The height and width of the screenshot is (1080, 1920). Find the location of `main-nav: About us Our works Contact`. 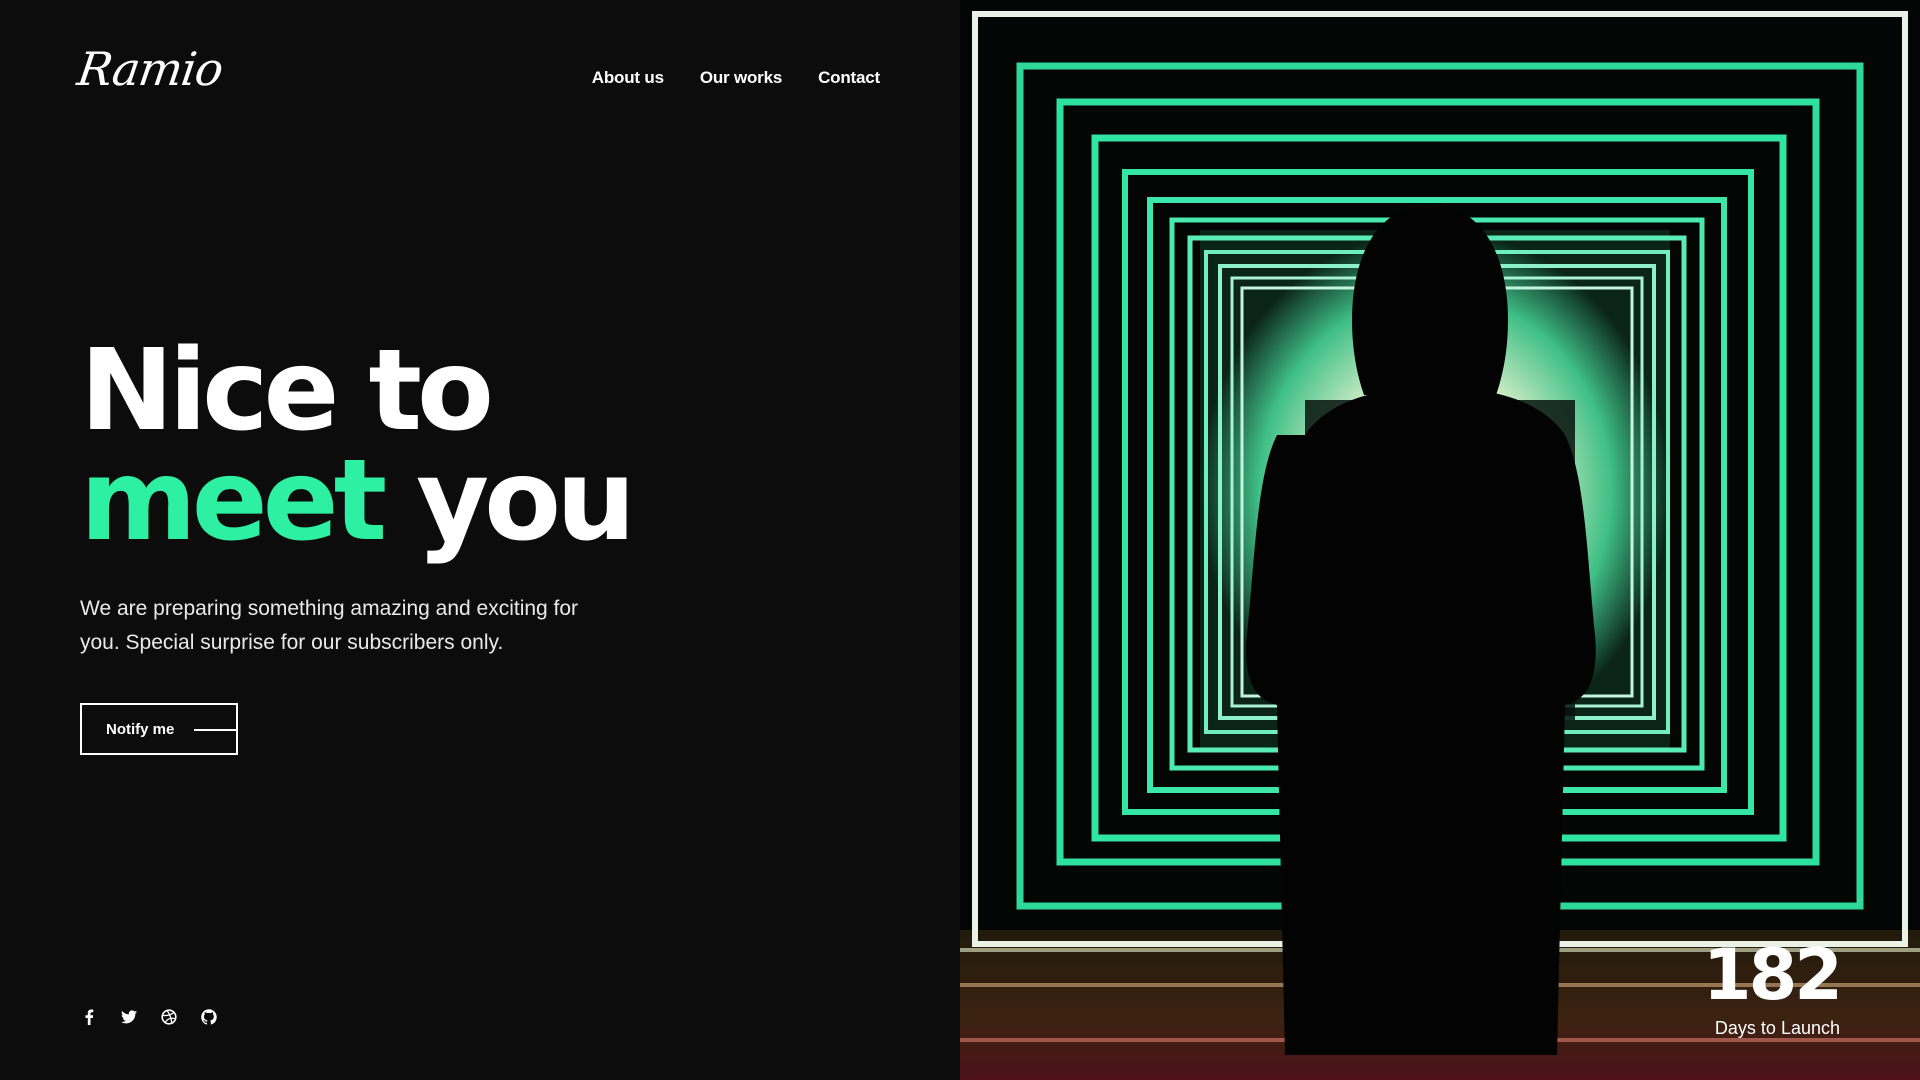

main-nav: About us Our works Contact is located at coordinates (736, 78).